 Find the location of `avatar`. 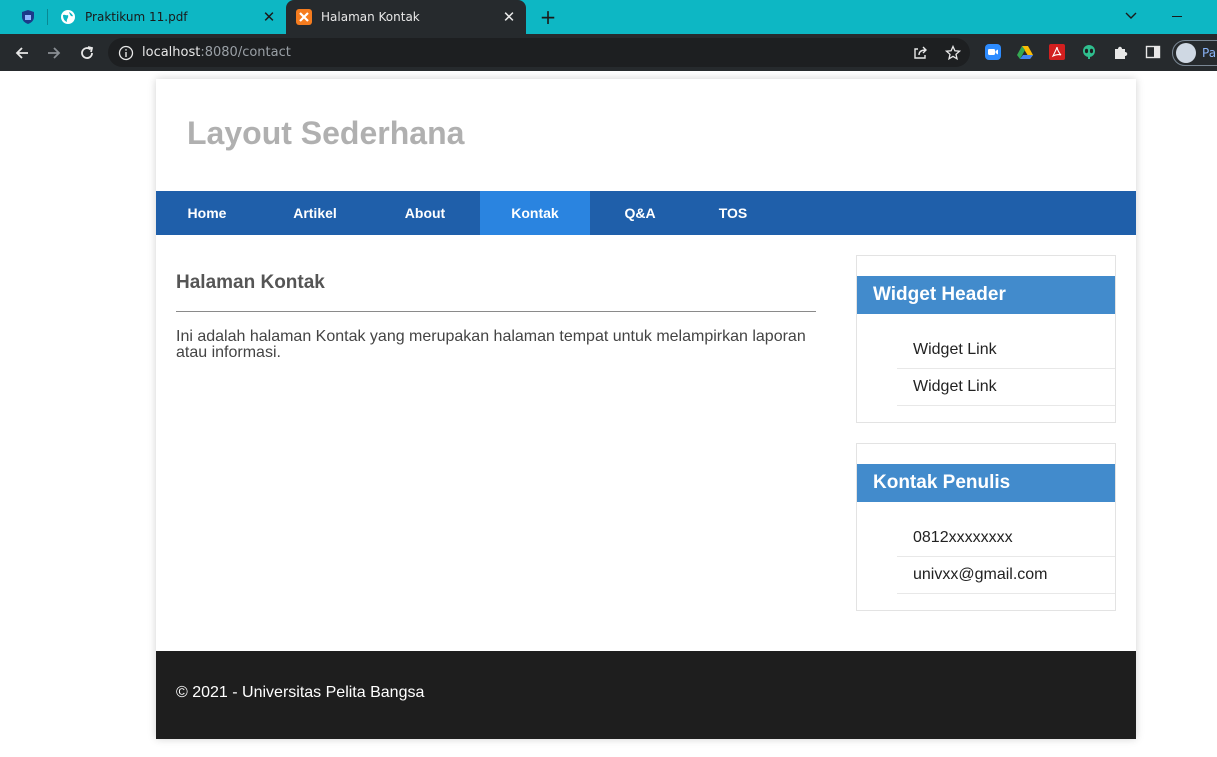

avatar is located at coordinates (1186, 53).